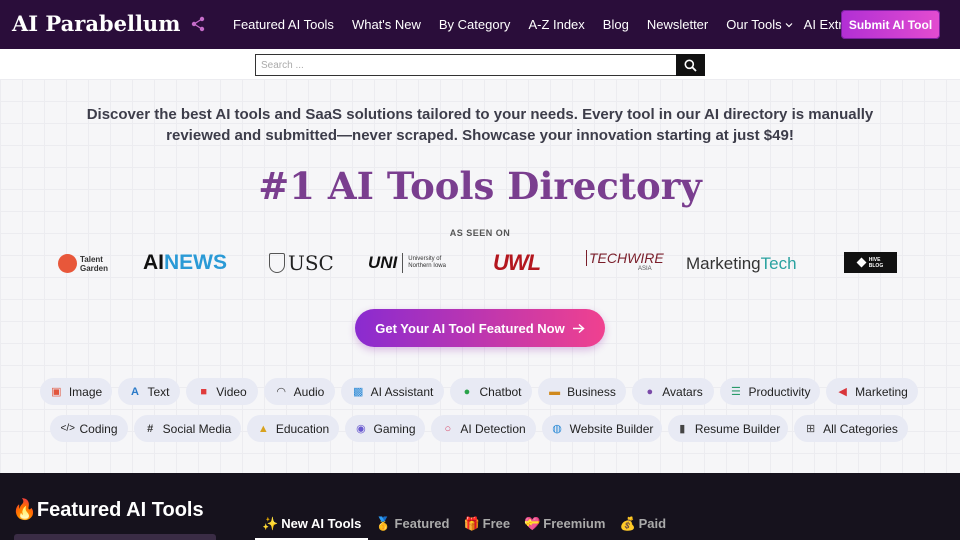 Image resolution: width=960 pixels, height=540 pixels. What do you see at coordinates (222, 391) in the screenshot?
I see `category-video: ■ Video` at bounding box center [222, 391].